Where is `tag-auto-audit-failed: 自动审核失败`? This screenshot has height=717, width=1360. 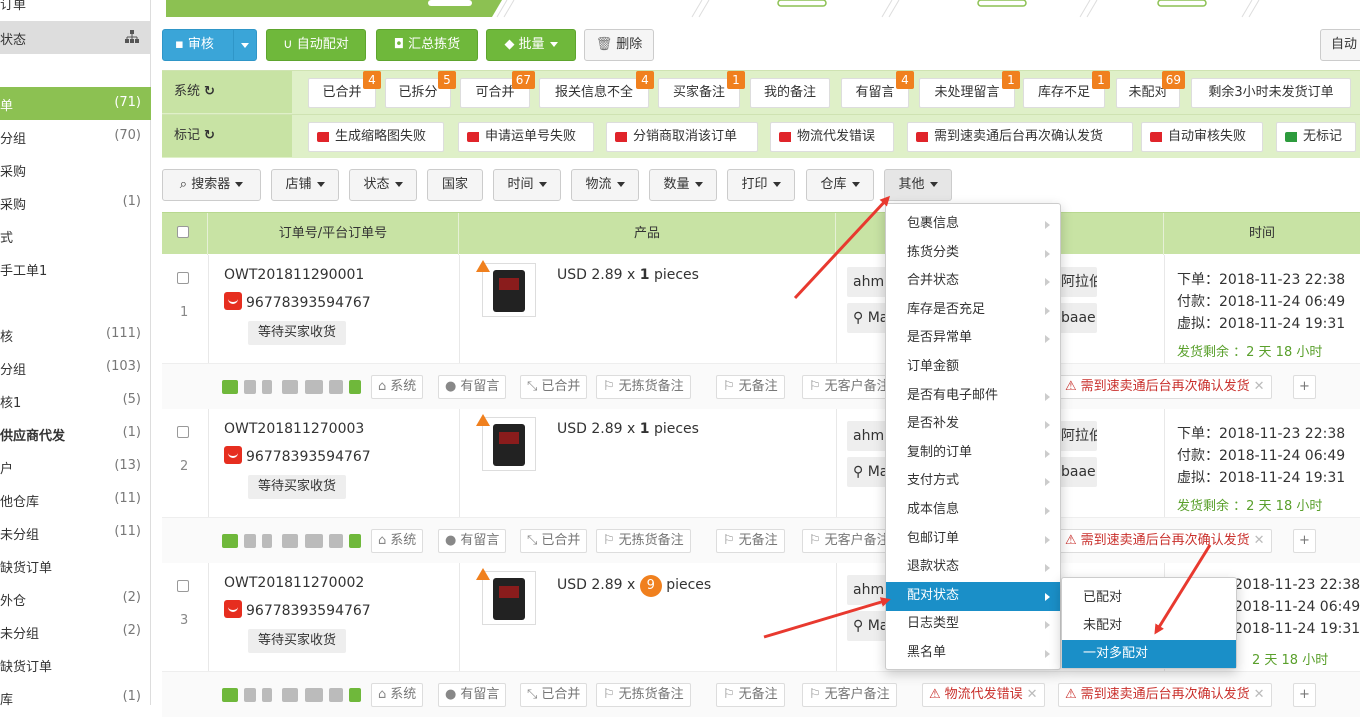
tag-auto-audit-failed: 自动审核失败 is located at coordinates (1202, 137).